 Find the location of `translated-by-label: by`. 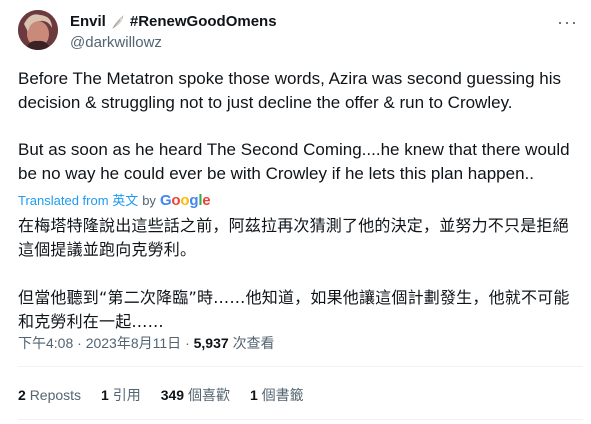

translated-by-label: by is located at coordinates (149, 200).